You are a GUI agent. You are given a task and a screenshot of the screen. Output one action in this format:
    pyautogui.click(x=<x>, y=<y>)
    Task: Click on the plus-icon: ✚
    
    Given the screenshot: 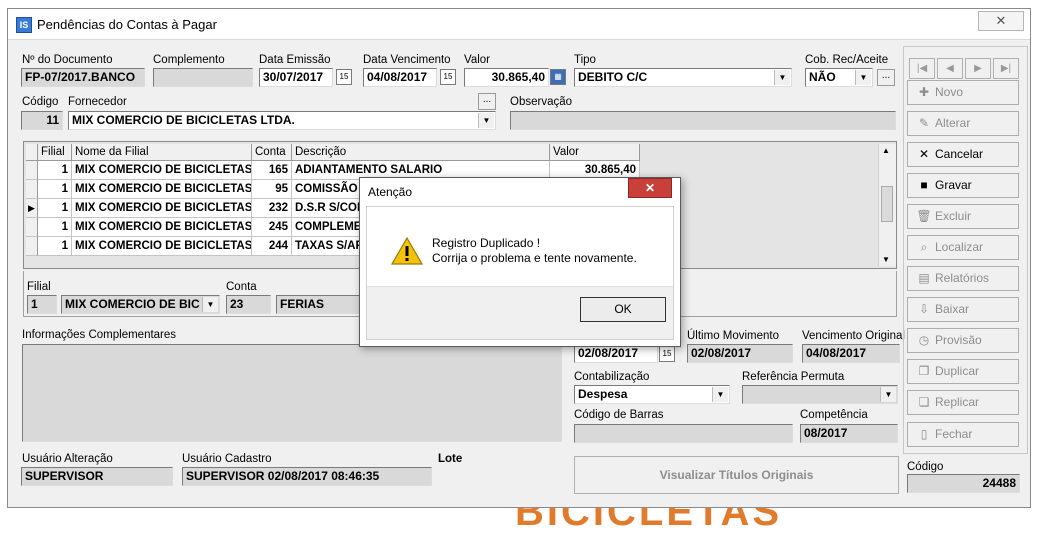 What is the action you would take?
    pyautogui.click(x=924, y=92)
    